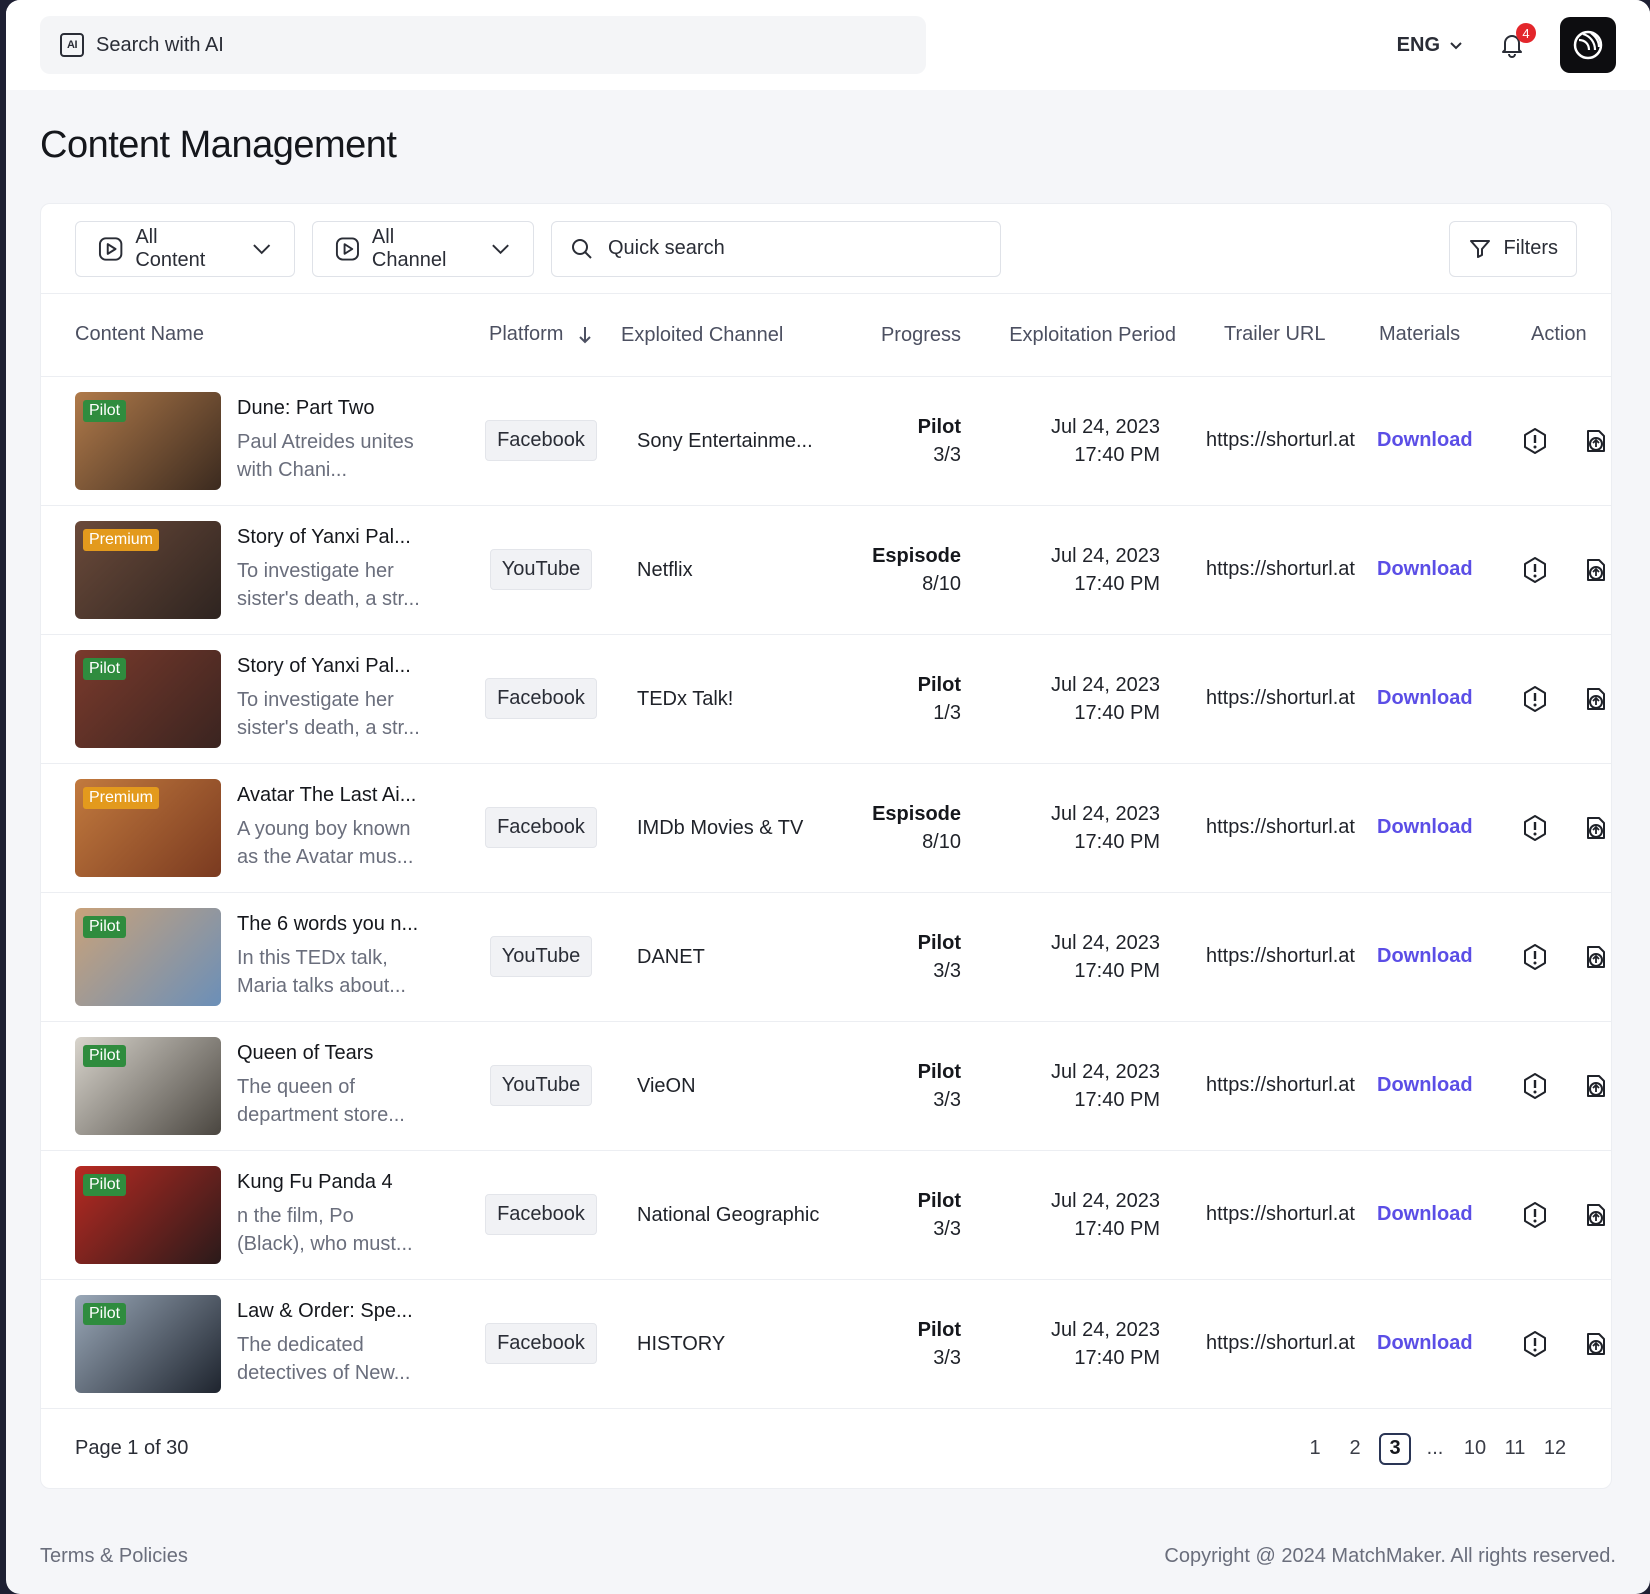  Describe the element at coordinates (1431, 335) in the screenshot. I see `header-materials: Materials` at that location.